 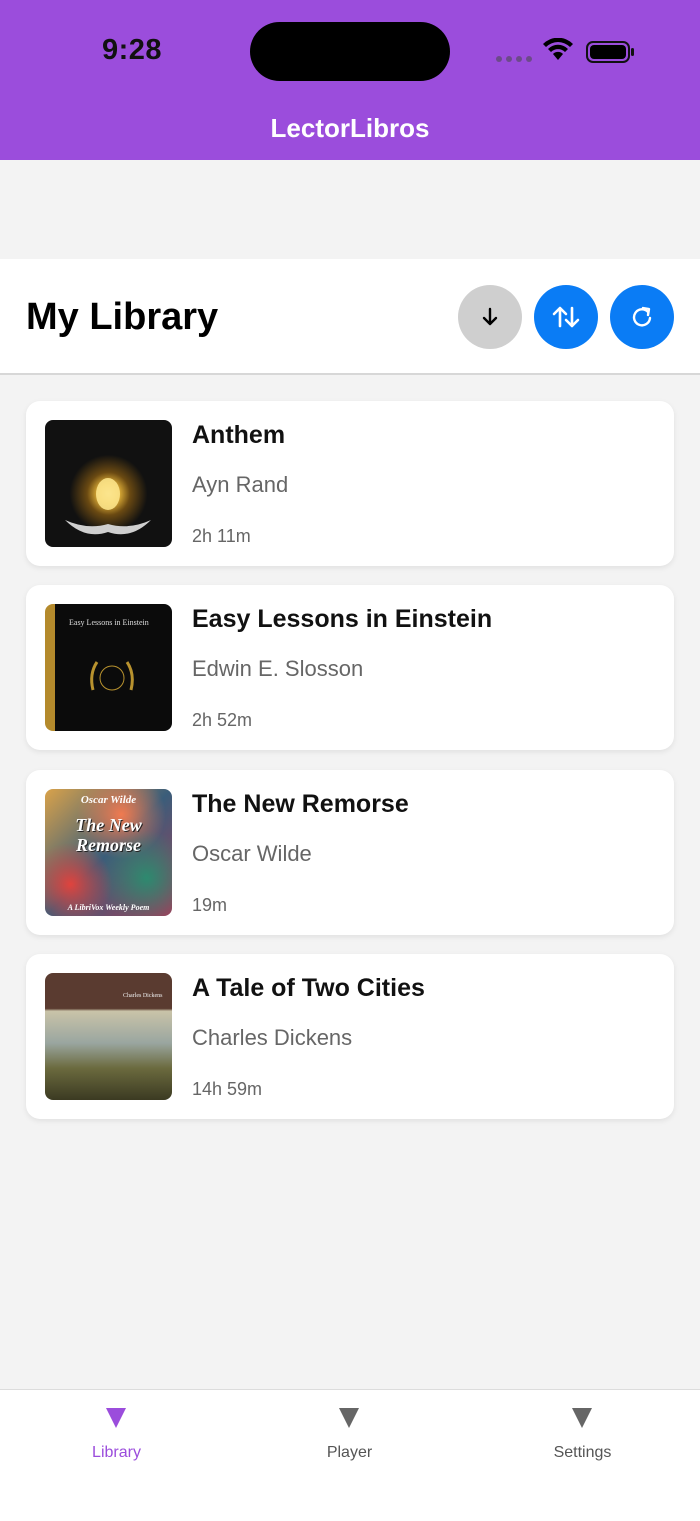 What do you see at coordinates (272, 1037) in the screenshot?
I see `book-author: Charles Dickens` at bounding box center [272, 1037].